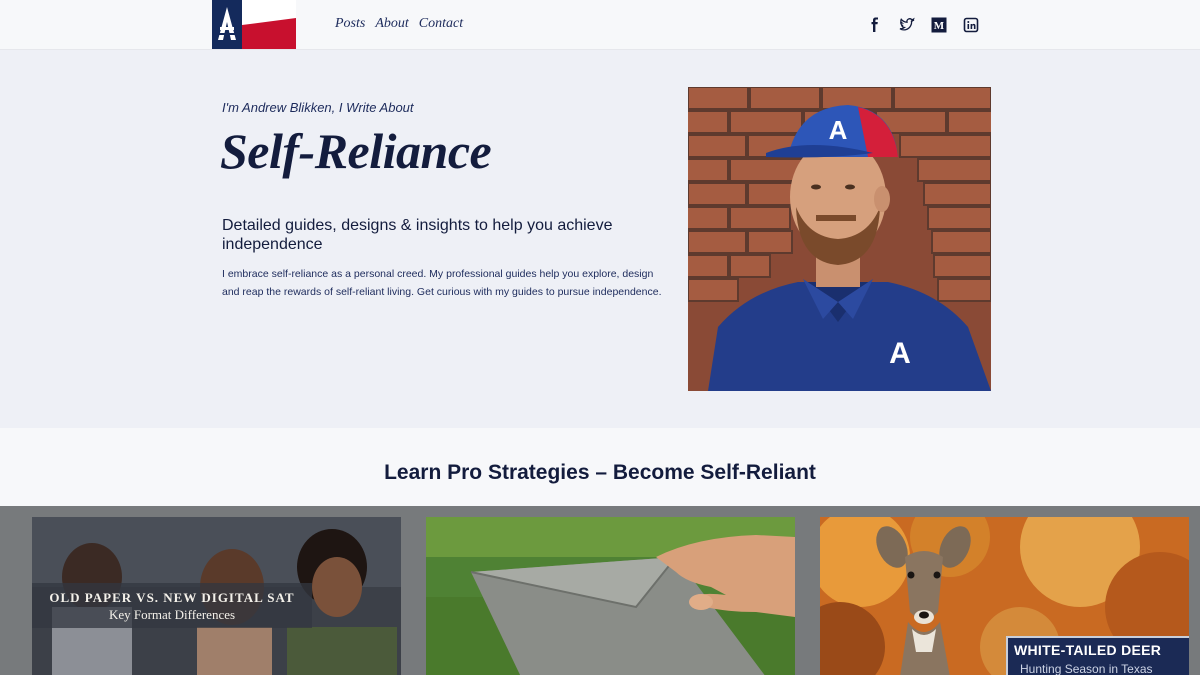 This screenshot has height=675, width=1200. What do you see at coordinates (907, 25) in the screenshot?
I see `twitter-icon` at bounding box center [907, 25].